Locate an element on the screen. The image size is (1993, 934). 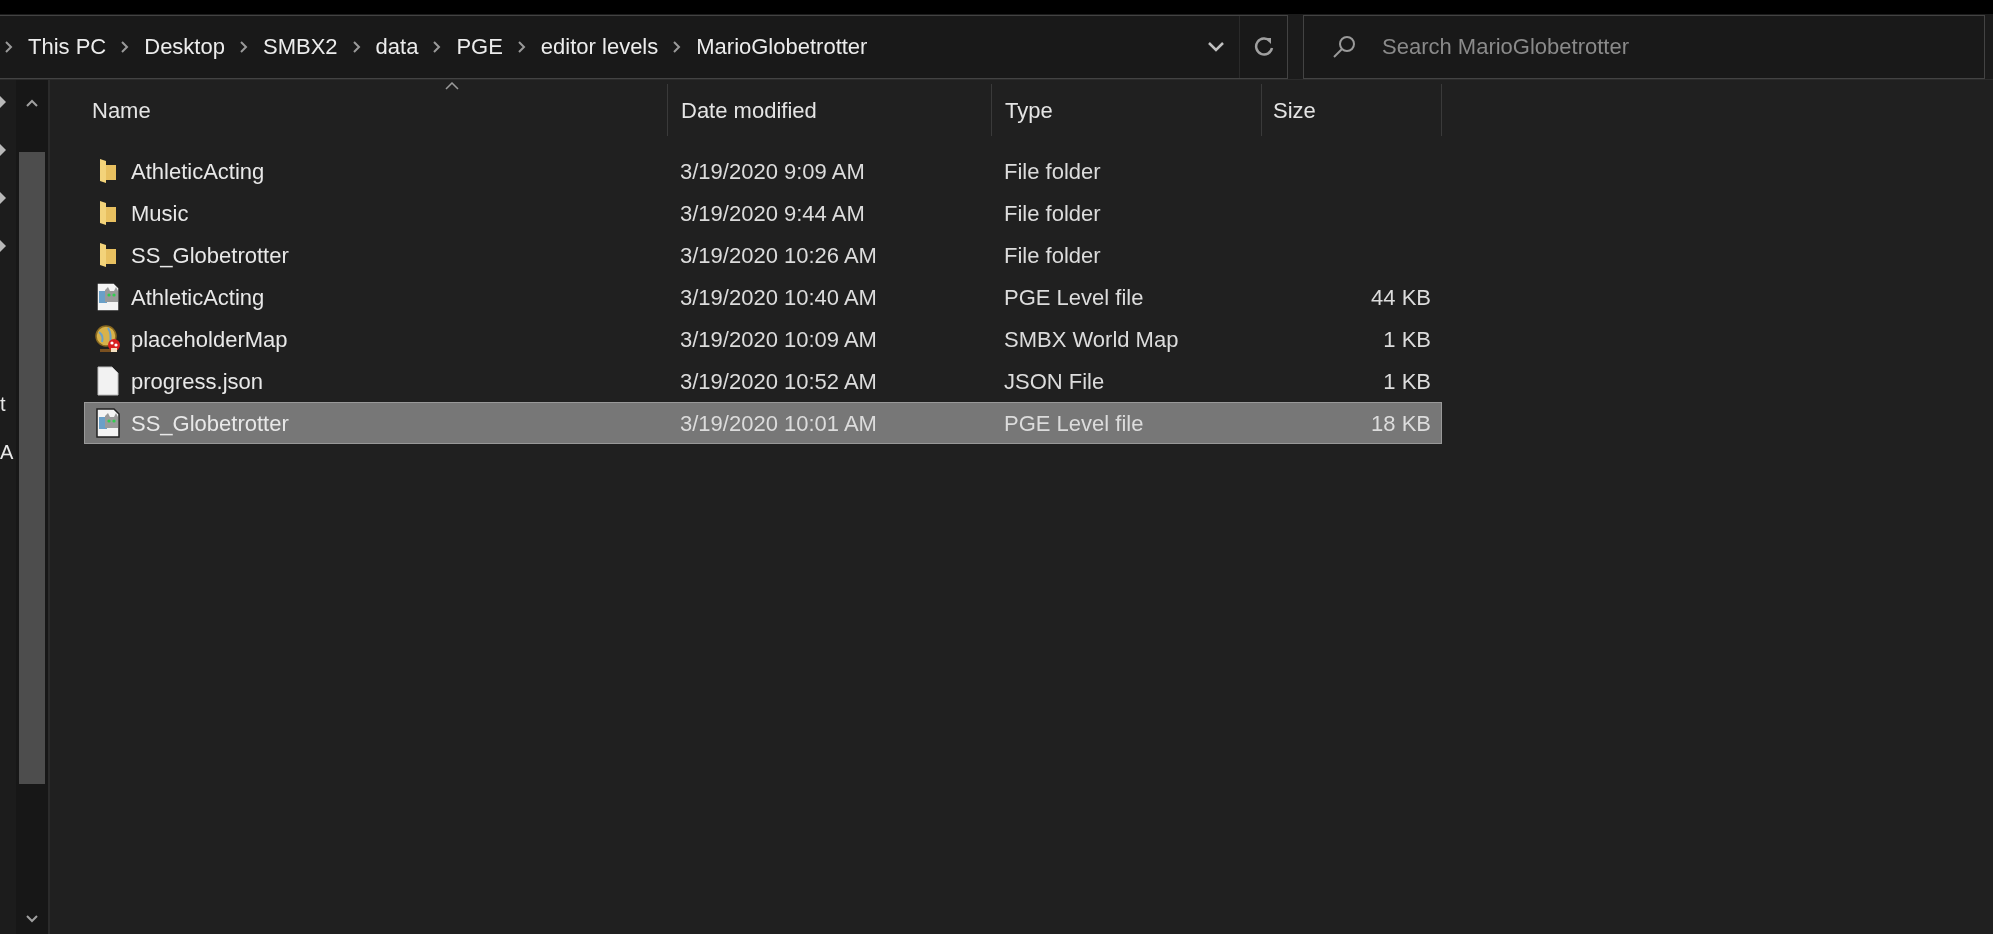
file-name: progress.json is located at coordinates (197, 381).